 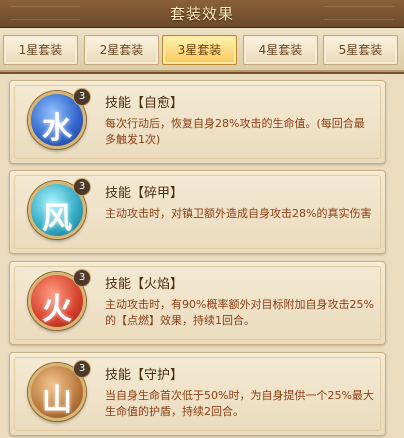 I want to click on tab-5-star: 5星套装, so click(x=360, y=50).